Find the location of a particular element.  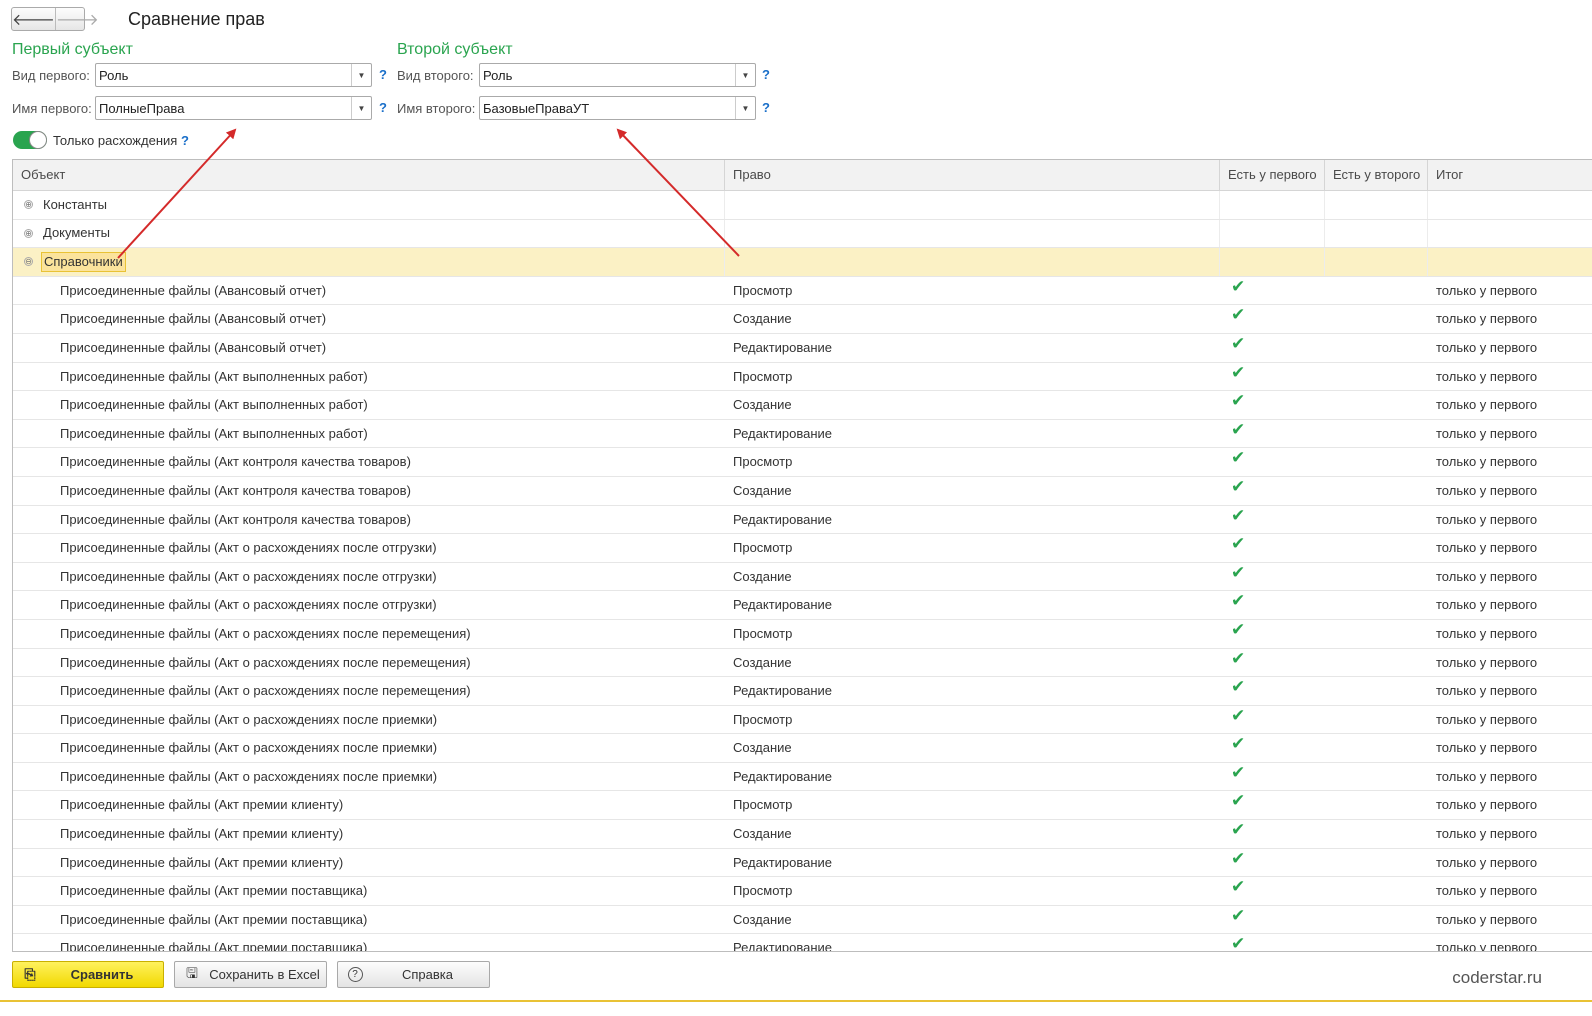

toggle-help-icon: ? is located at coordinates (185, 140).